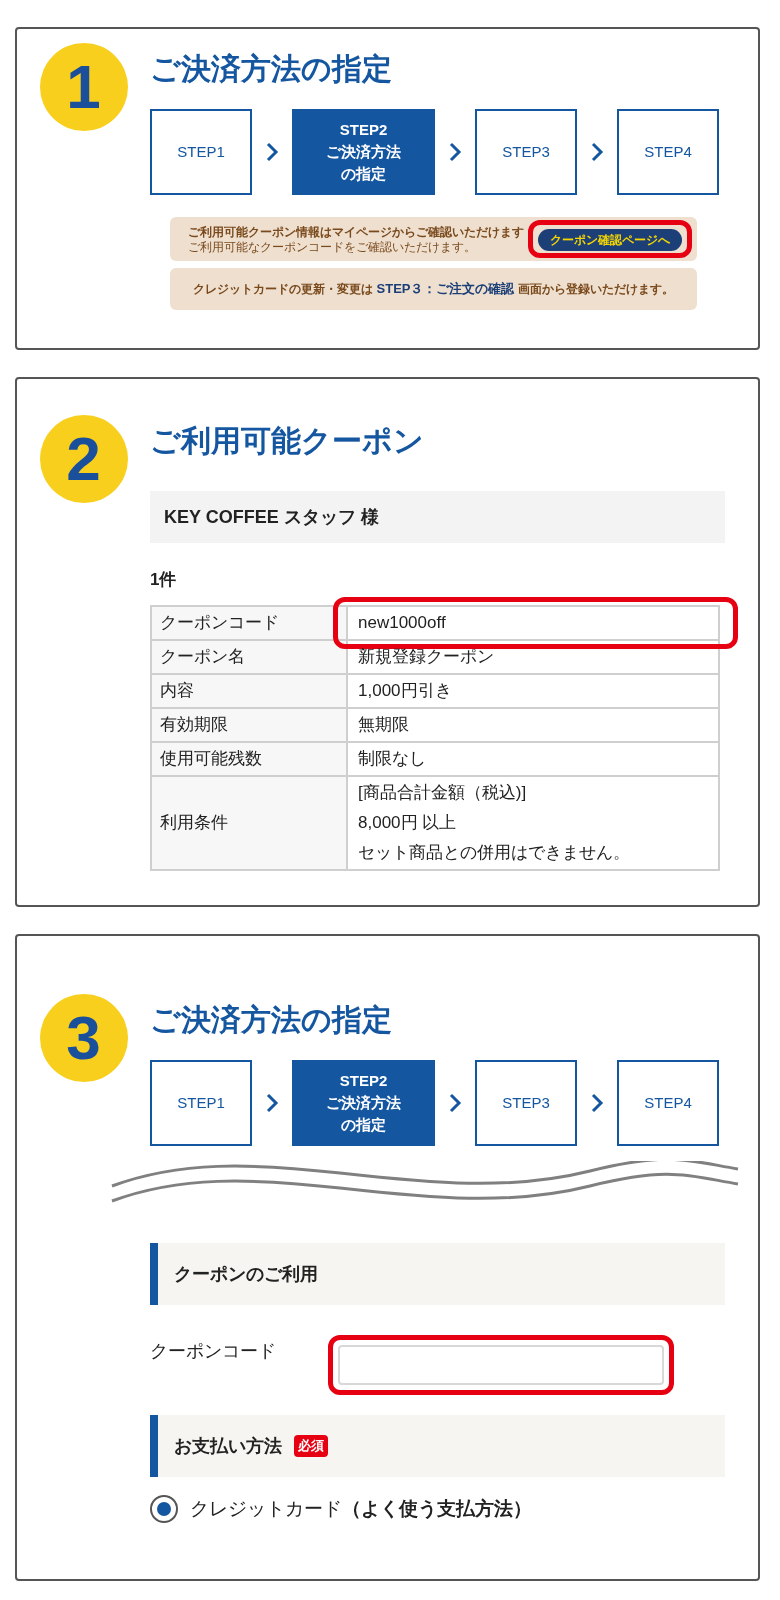 Image resolution: width=780 pixels, height=1600 pixels. I want to click on notice-subtext: ご利用可能なクーポンコードをご確認いただけます。, so click(332, 247).